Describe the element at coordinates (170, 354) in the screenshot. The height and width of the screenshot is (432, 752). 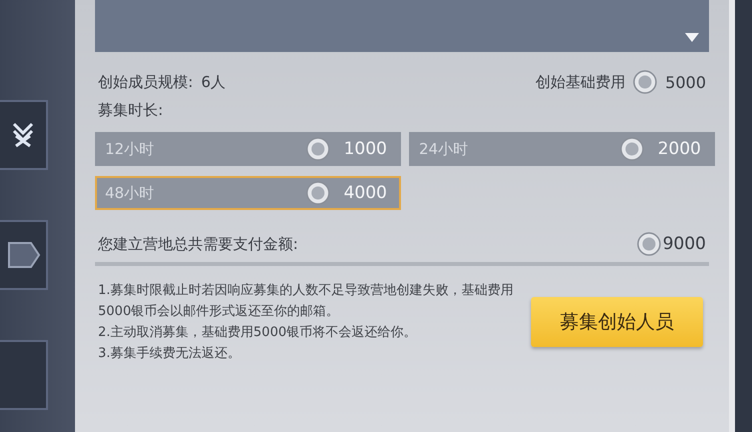
I see `note-text: 3.募集手续费无法返还。` at that location.